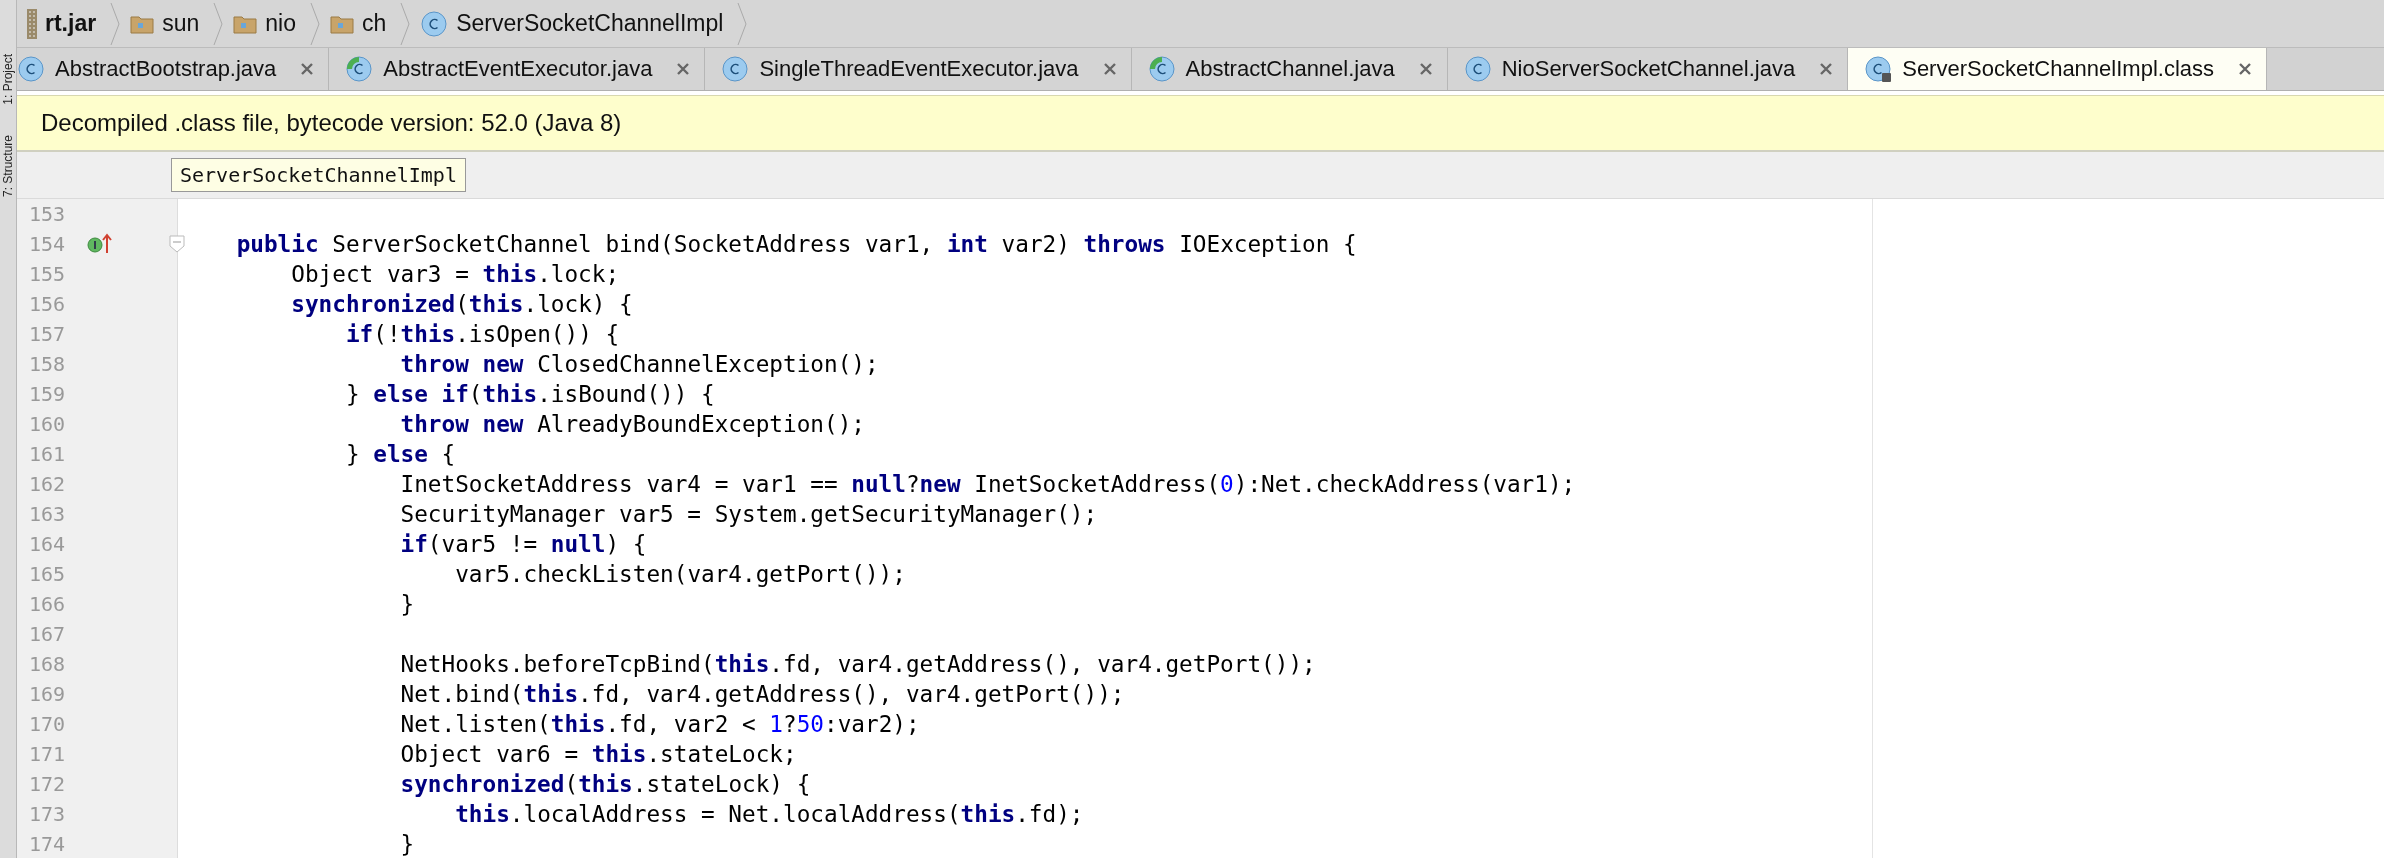 Image resolution: width=2384 pixels, height=858 pixels. What do you see at coordinates (48, 694) in the screenshot?
I see `line-number: 169` at bounding box center [48, 694].